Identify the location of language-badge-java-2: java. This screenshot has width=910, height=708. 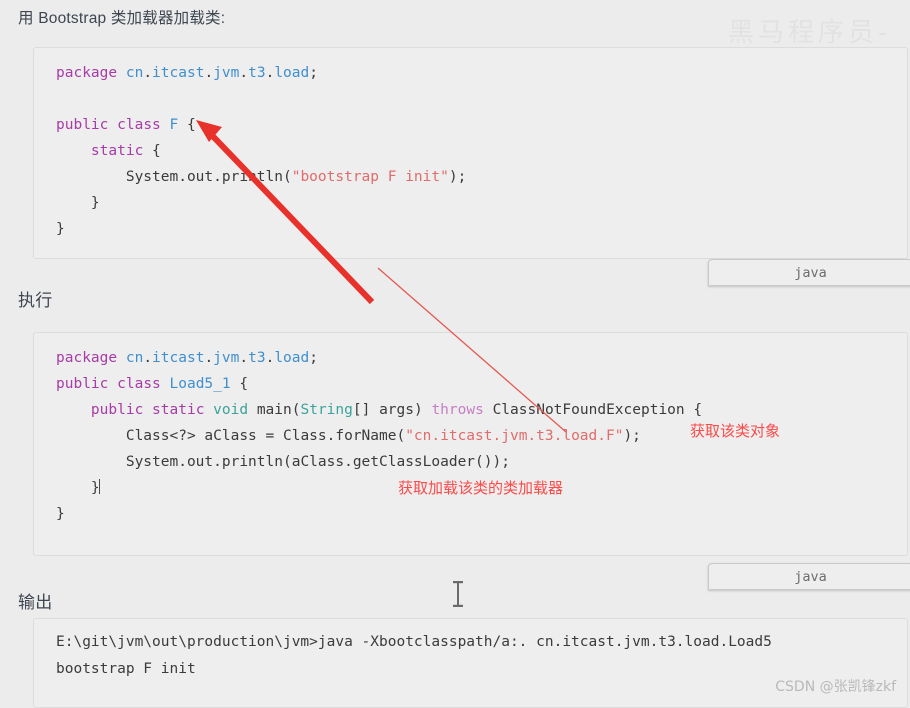
(809, 576).